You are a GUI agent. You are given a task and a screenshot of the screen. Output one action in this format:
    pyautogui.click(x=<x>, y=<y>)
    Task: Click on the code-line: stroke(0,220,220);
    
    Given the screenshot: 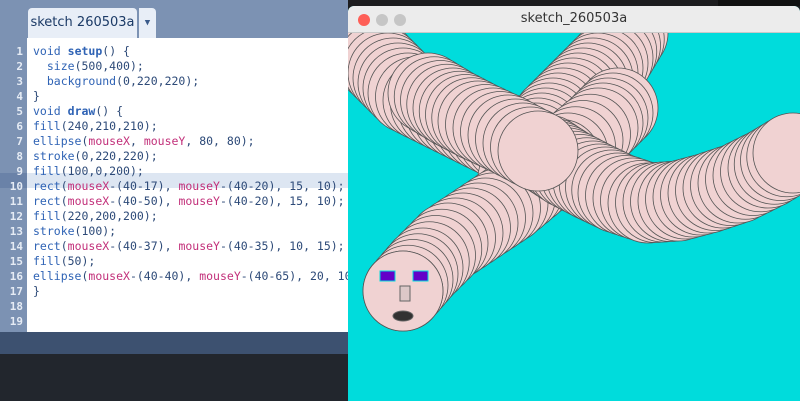 What is the action you would take?
    pyautogui.click(x=95, y=156)
    